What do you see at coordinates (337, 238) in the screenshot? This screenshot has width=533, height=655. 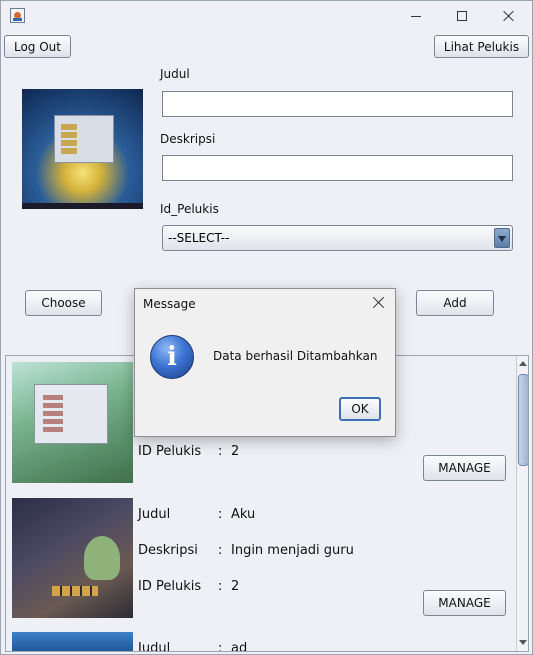 I see `id-pelukis-select: --SELECT--` at bounding box center [337, 238].